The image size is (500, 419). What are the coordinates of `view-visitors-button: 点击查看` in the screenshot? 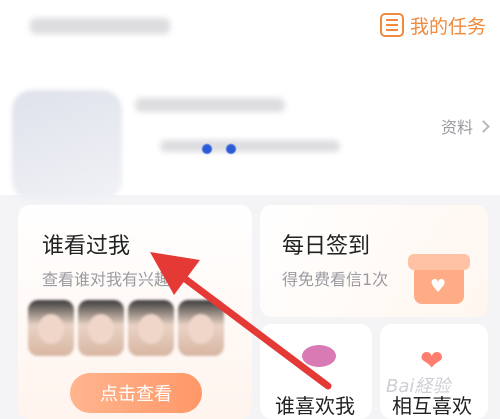 It's located at (136, 393).